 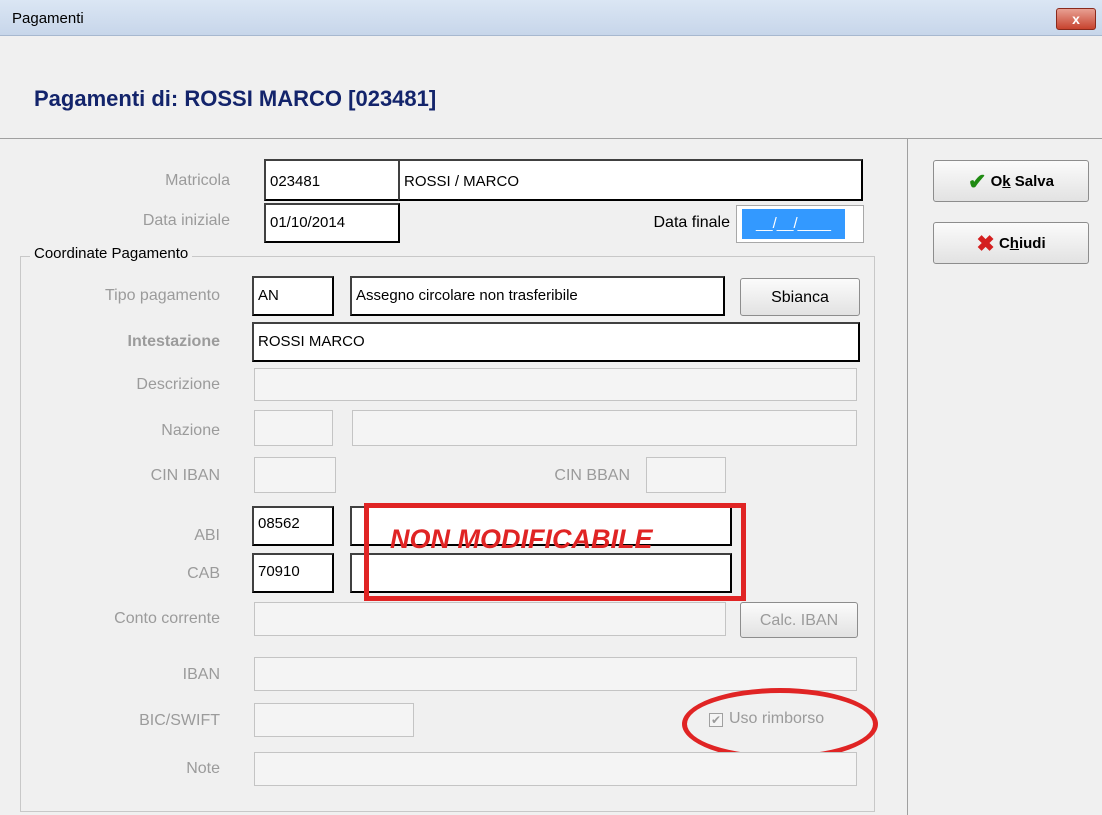 I want to click on data-finale-field: __/__/____, so click(x=800, y=224).